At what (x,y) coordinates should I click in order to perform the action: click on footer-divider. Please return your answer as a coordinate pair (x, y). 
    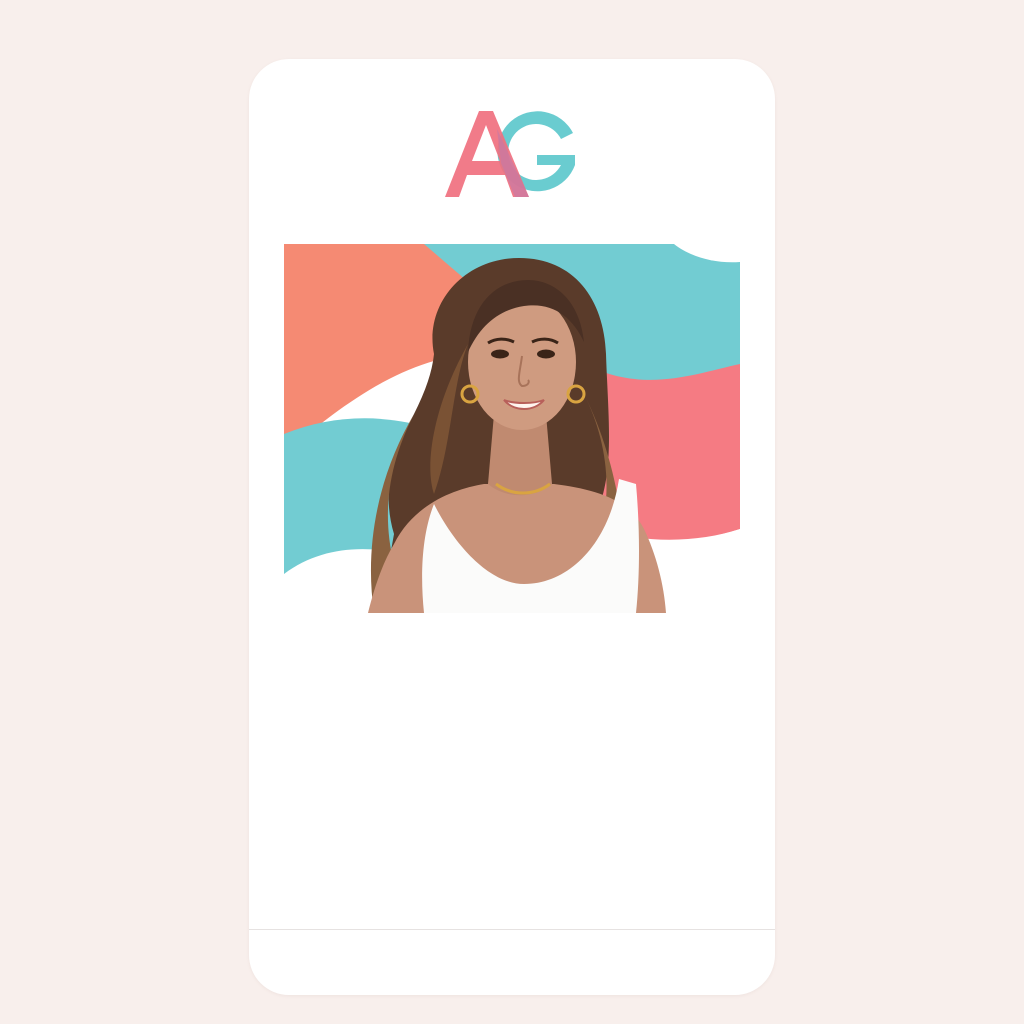
    Looking at the image, I should click on (512, 929).